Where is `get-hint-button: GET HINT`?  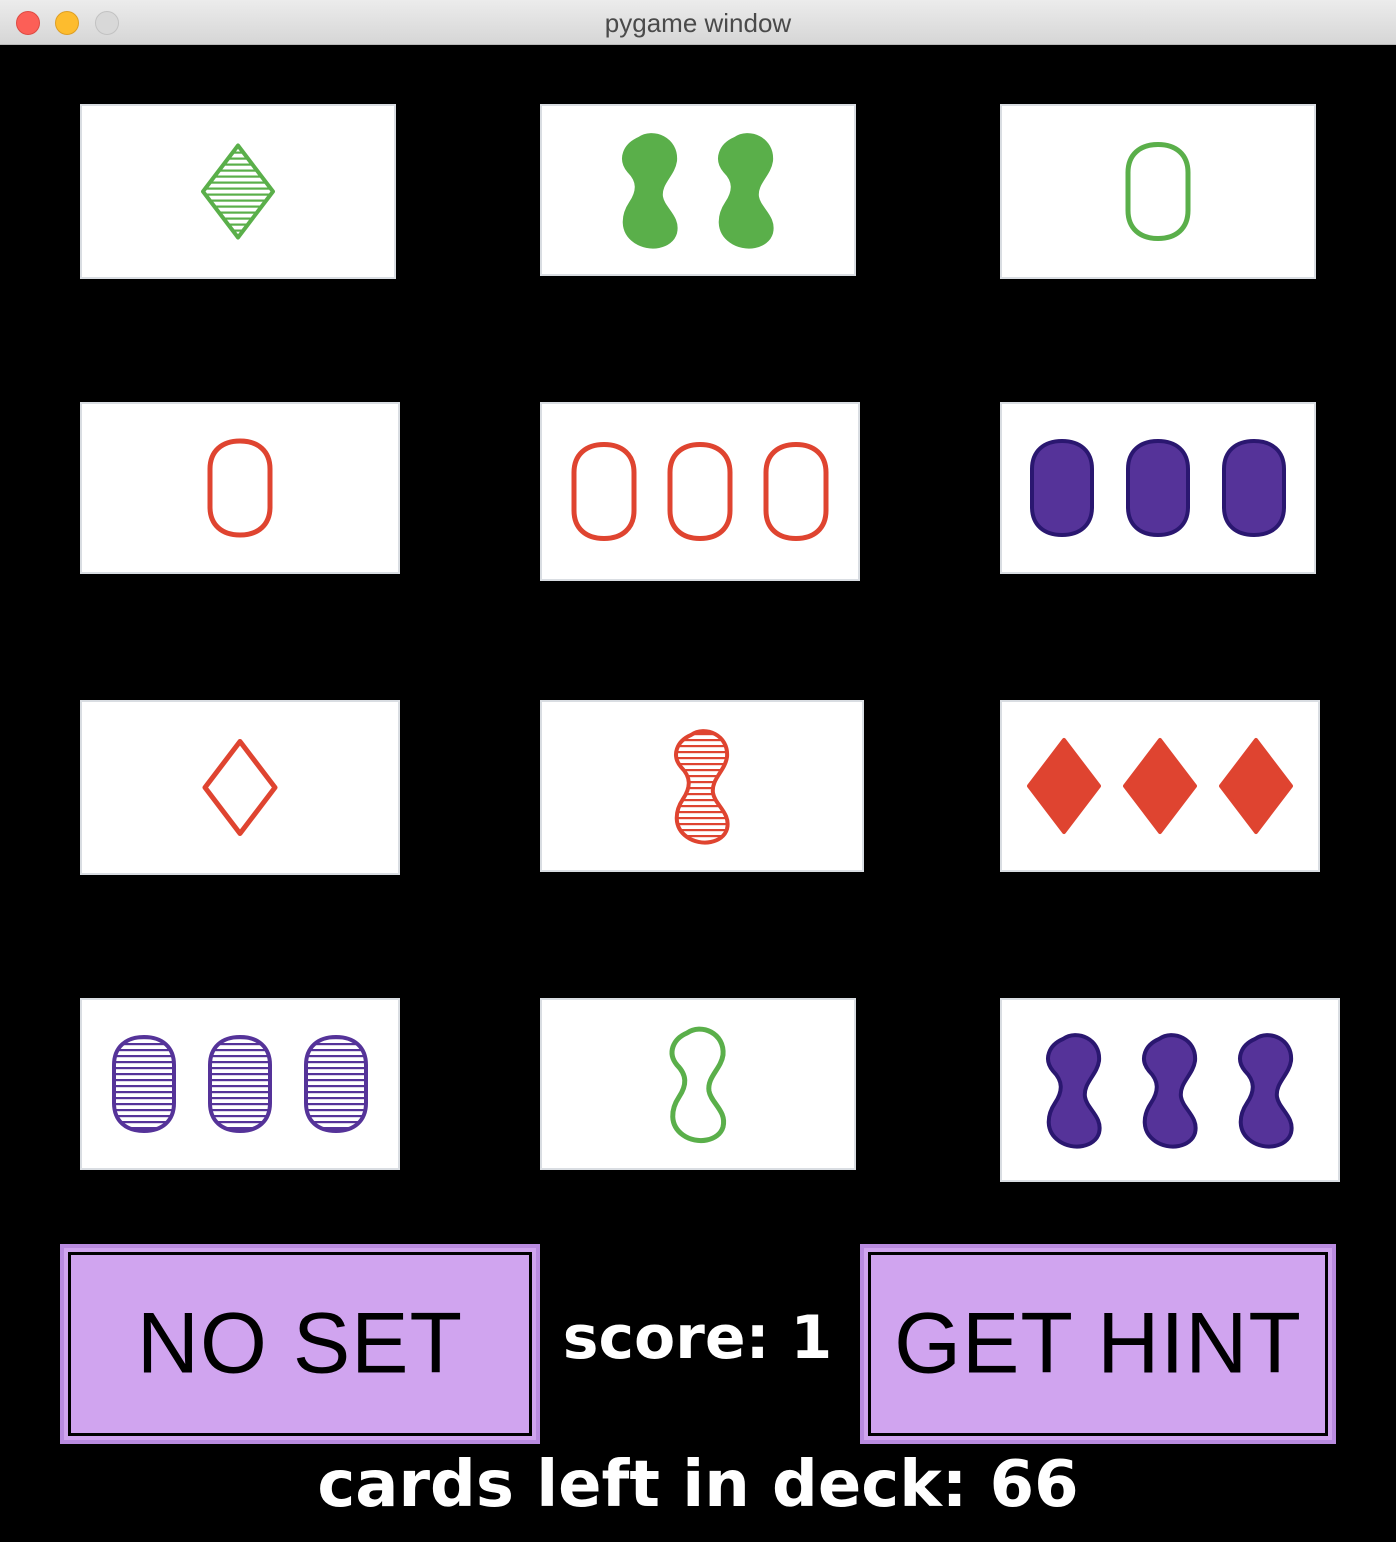 get-hint-button: GET HINT is located at coordinates (1098, 1344).